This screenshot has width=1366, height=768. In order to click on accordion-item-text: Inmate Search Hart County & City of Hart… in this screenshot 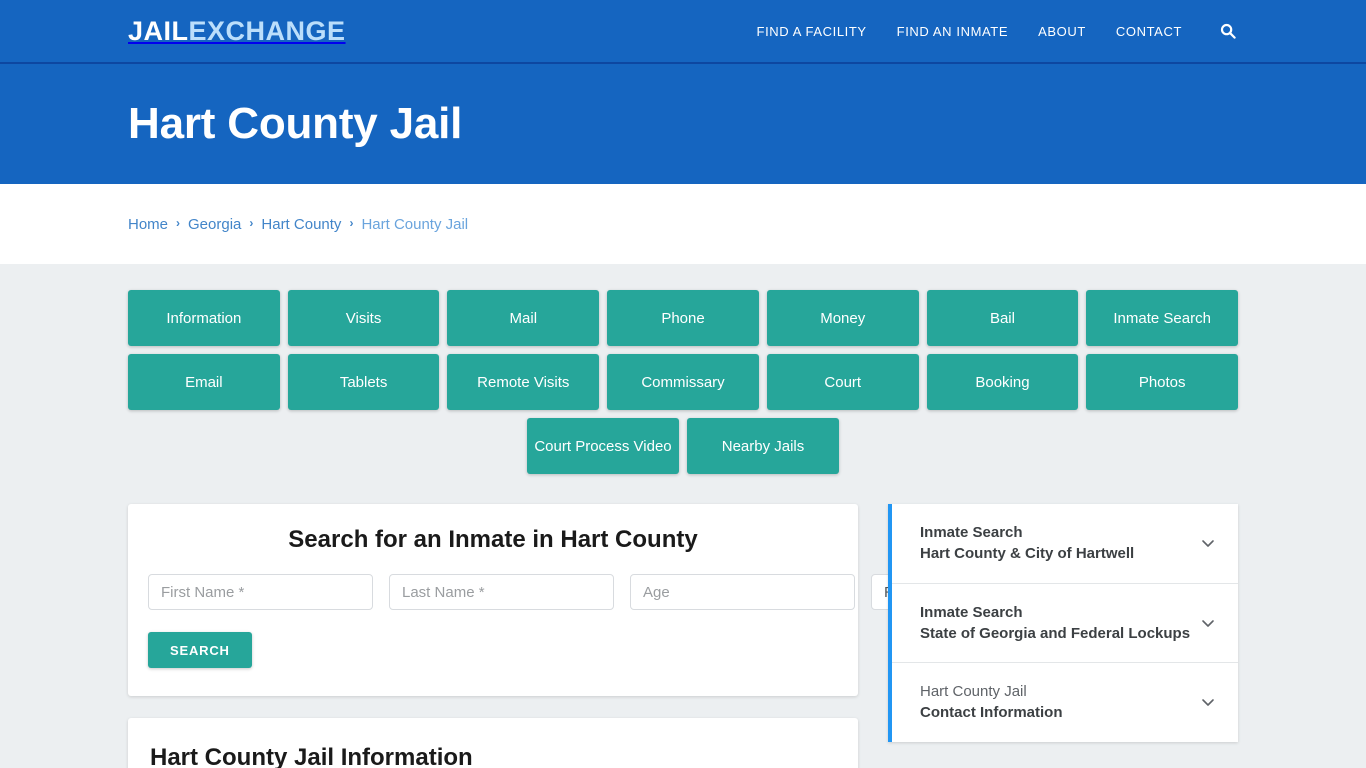, I will do `click(1027, 543)`.